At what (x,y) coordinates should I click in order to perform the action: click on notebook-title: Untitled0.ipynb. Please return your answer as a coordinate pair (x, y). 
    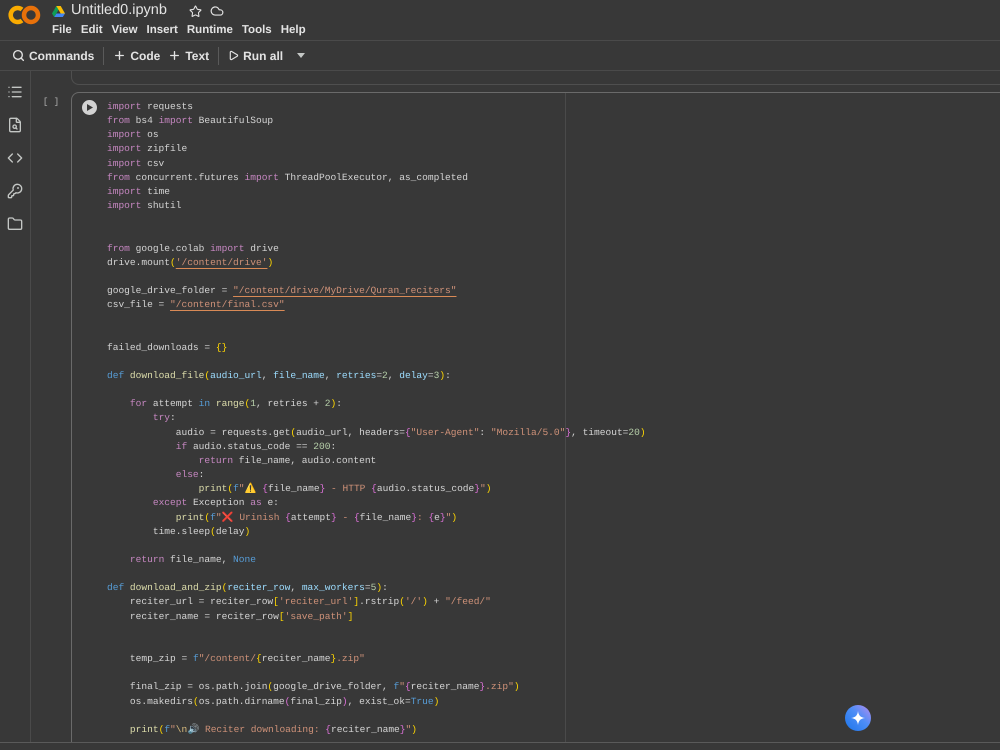
    Looking at the image, I should click on (119, 11).